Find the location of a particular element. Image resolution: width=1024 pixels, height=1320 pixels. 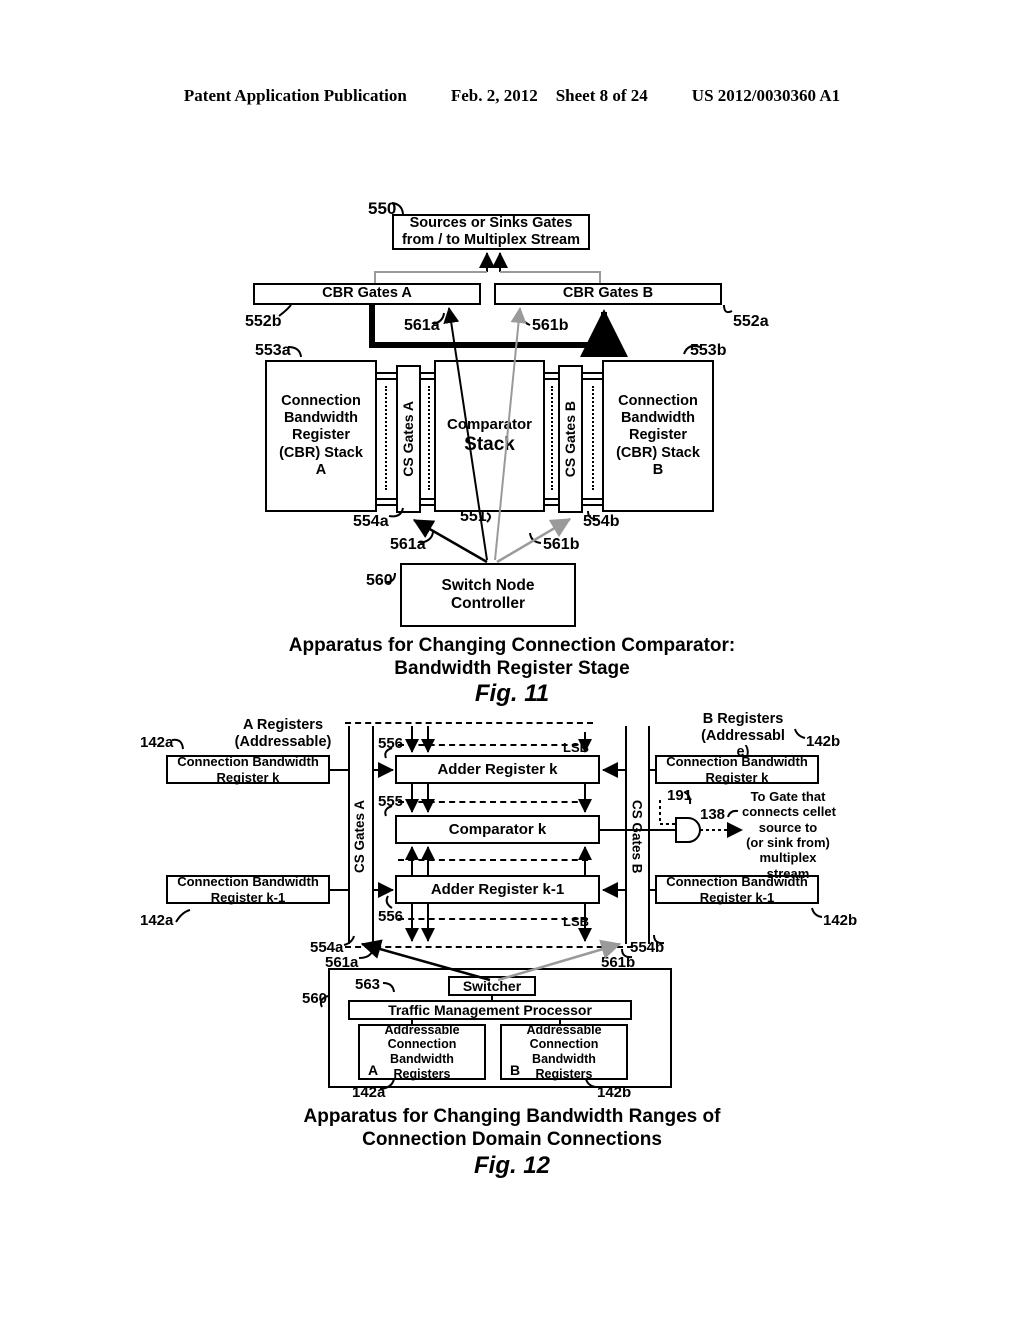

ref-561b-bot: 561b is located at coordinates (561, 544).